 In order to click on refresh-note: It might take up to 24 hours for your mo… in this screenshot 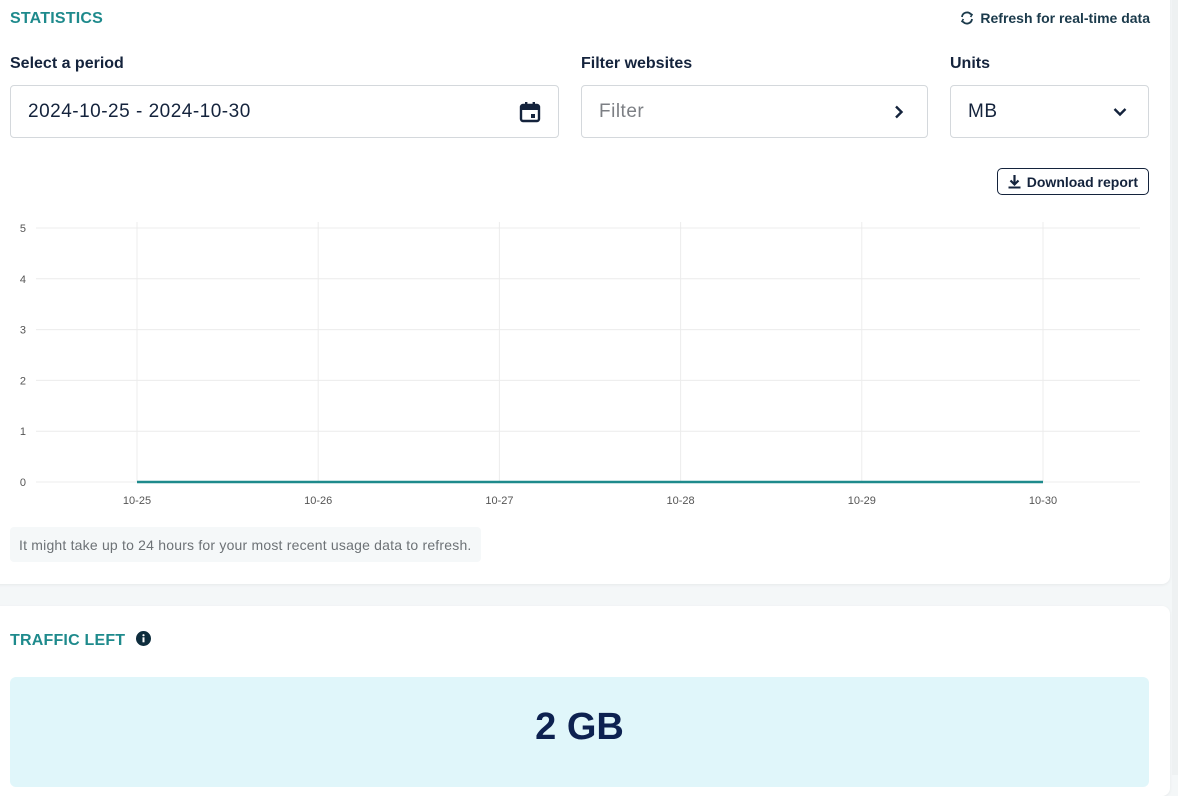, I will do `click(245, 544)`.